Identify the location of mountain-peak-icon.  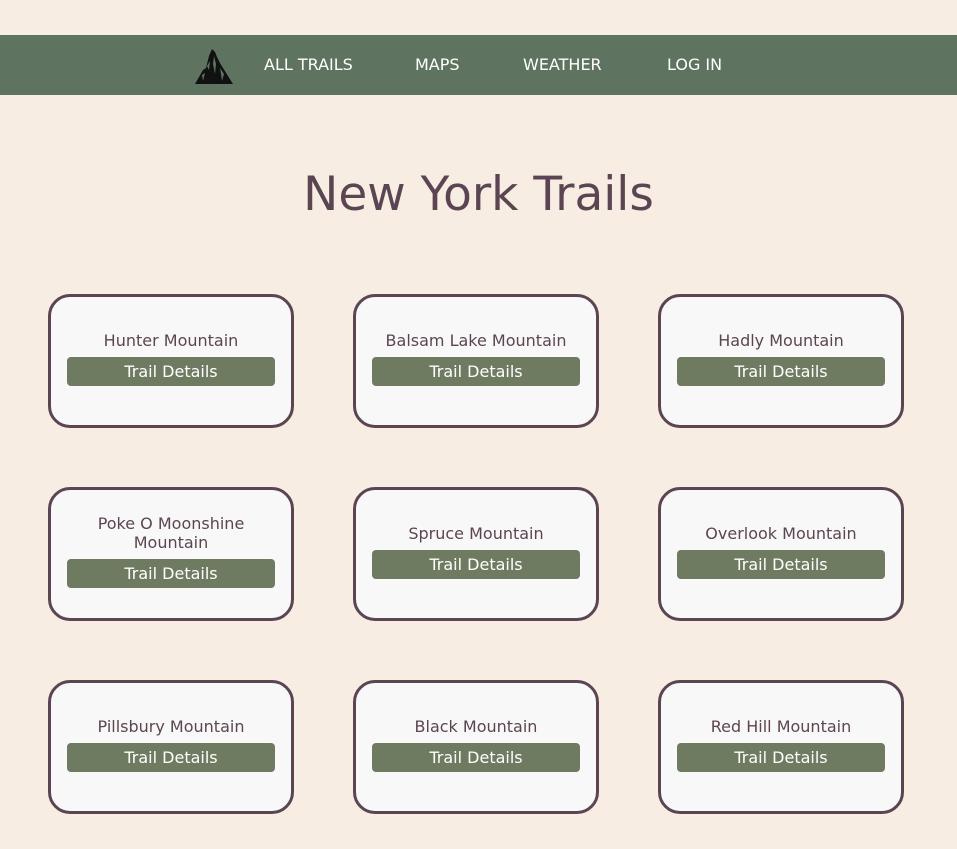
(214, 65).